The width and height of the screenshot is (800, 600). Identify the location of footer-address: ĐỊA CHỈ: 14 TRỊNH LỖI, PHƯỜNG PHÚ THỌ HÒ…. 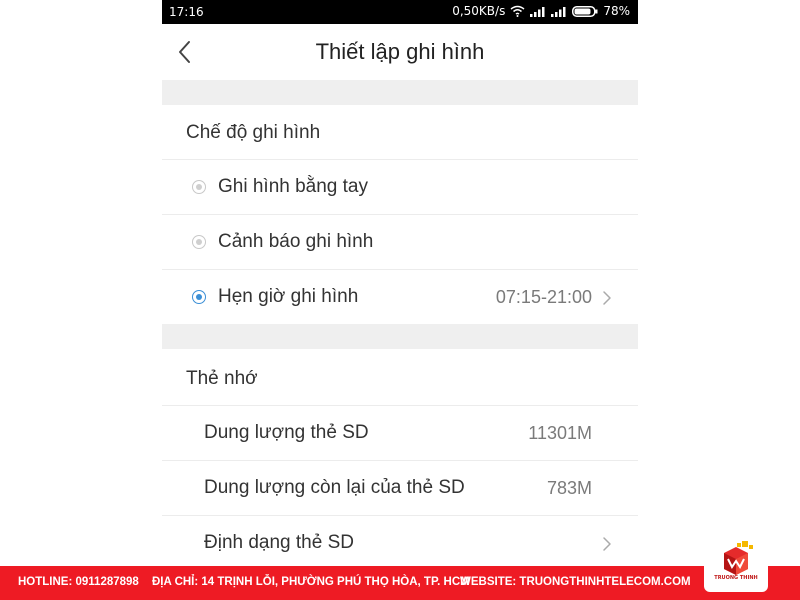
(311, 582).